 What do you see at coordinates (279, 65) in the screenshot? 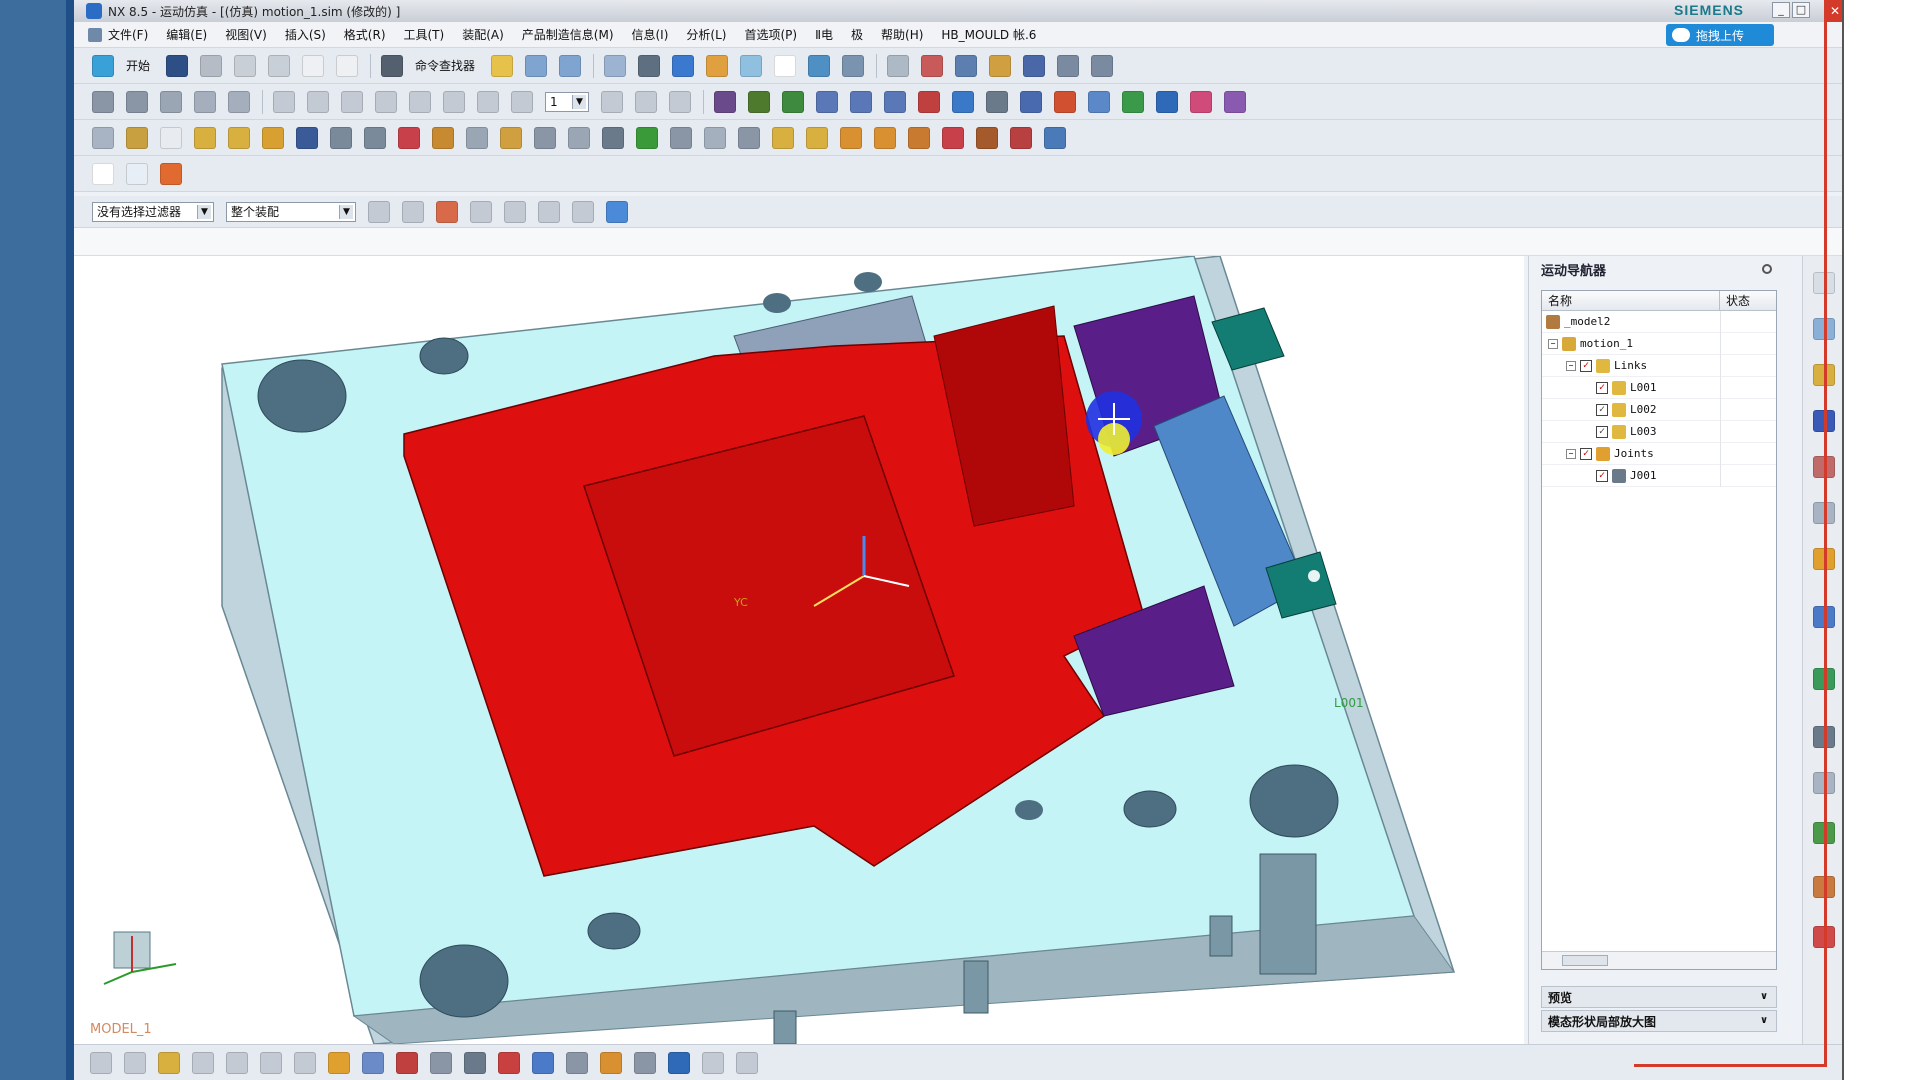
I see `paste-icon` at bounding box center [279, 65].